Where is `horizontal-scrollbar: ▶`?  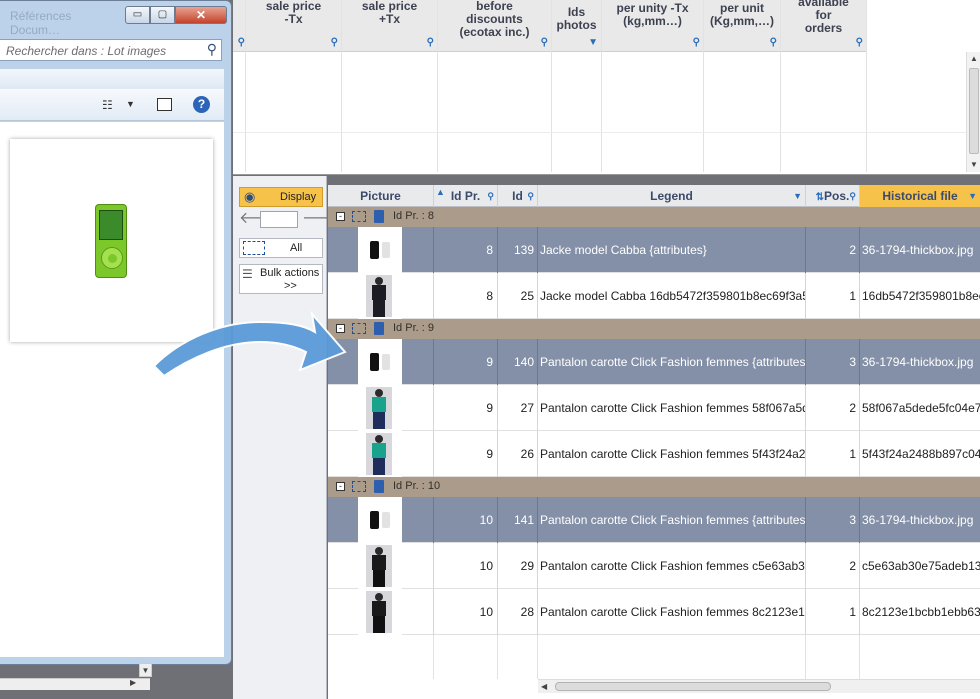 horizontal-scrollbar: ▶ is located at coordinates (75, 684).